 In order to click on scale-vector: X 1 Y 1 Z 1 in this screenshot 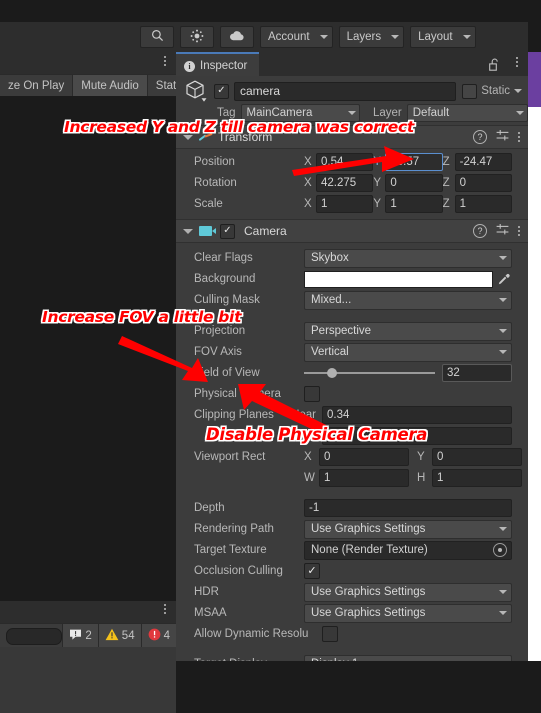, I will do `click(416, 204)`.